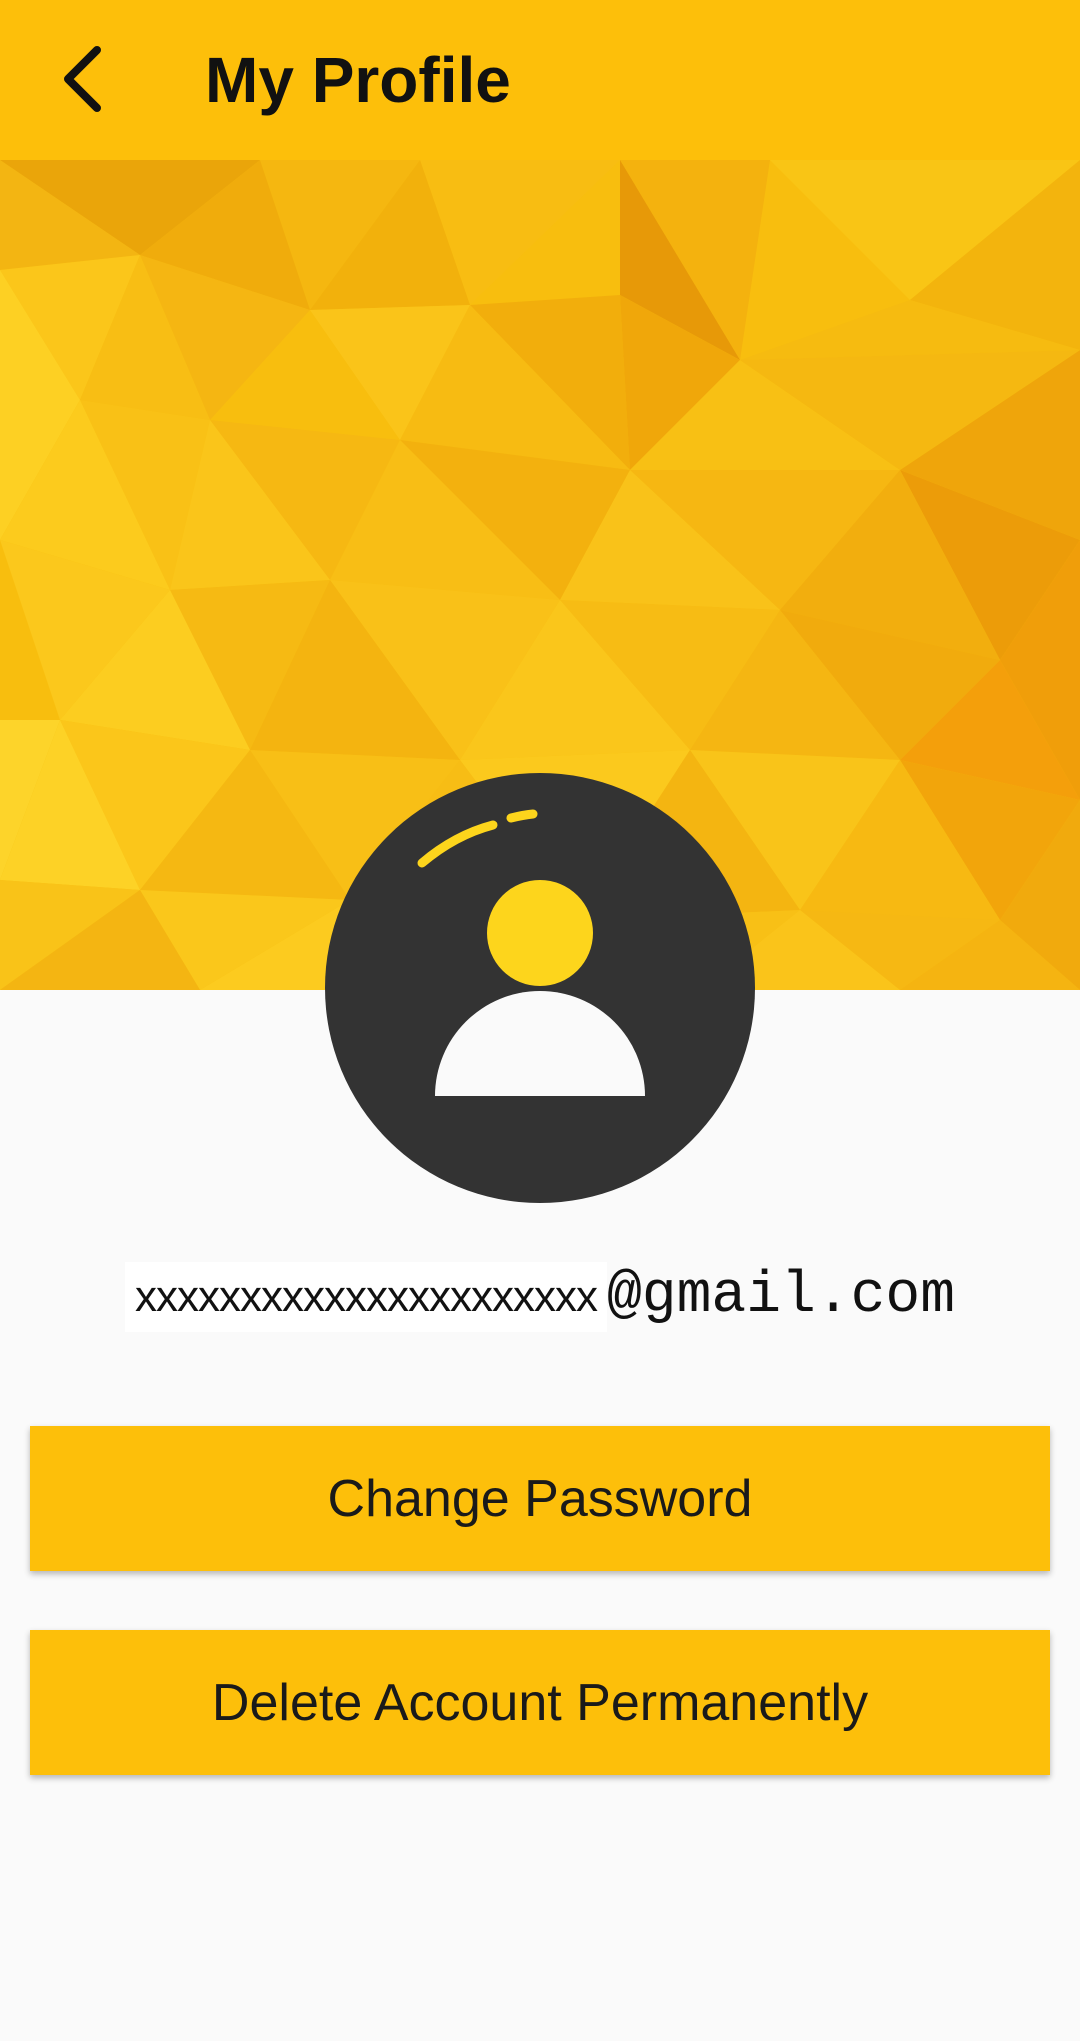 The height and width of the screenshot is (2041, 1080). What do you see at coordinates (358, 80) in the screenshot?
I see `page-title: My Profile` at bounding box center [358, 80].